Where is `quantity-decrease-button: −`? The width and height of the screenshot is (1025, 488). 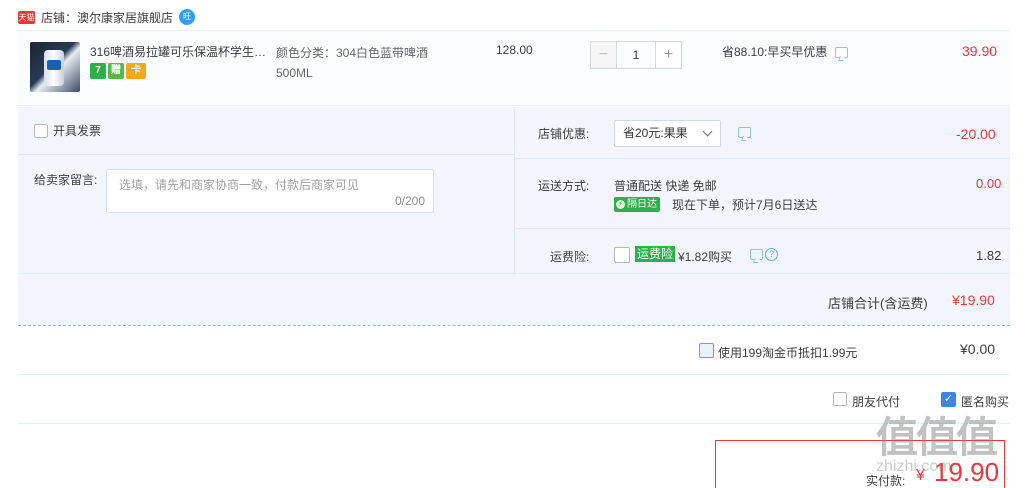
quantity-decrease-button: − is located at coordinates (603, 55).